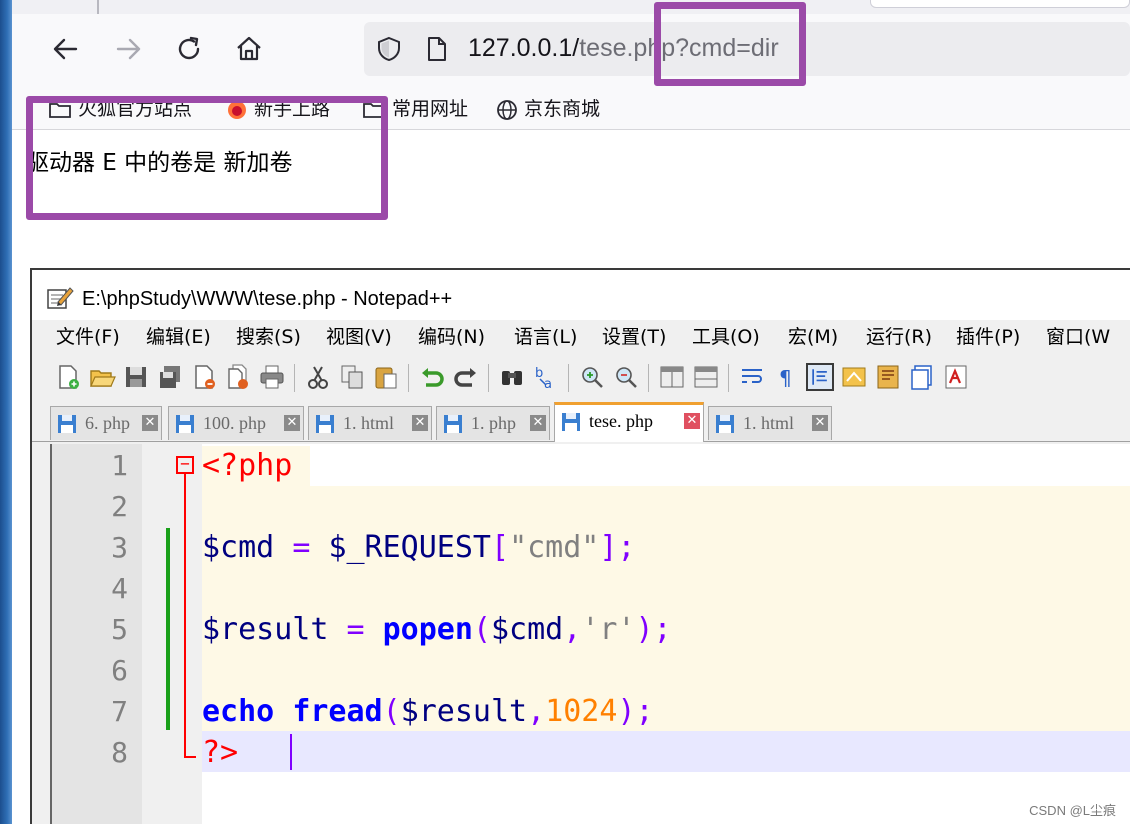 The image size is (1130, 824). I want to click on find-icon, so click(512, 377).